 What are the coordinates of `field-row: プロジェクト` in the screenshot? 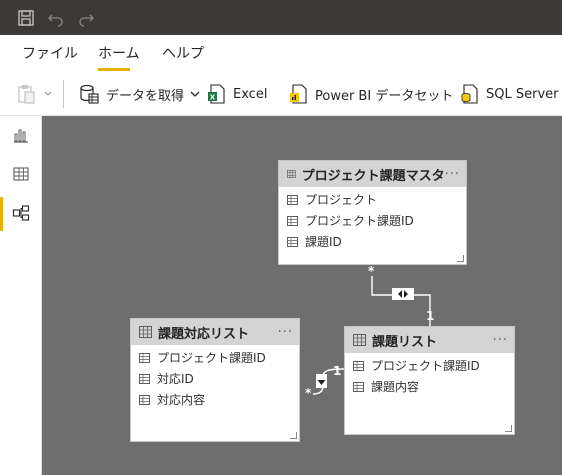 It's located at (372, 199).